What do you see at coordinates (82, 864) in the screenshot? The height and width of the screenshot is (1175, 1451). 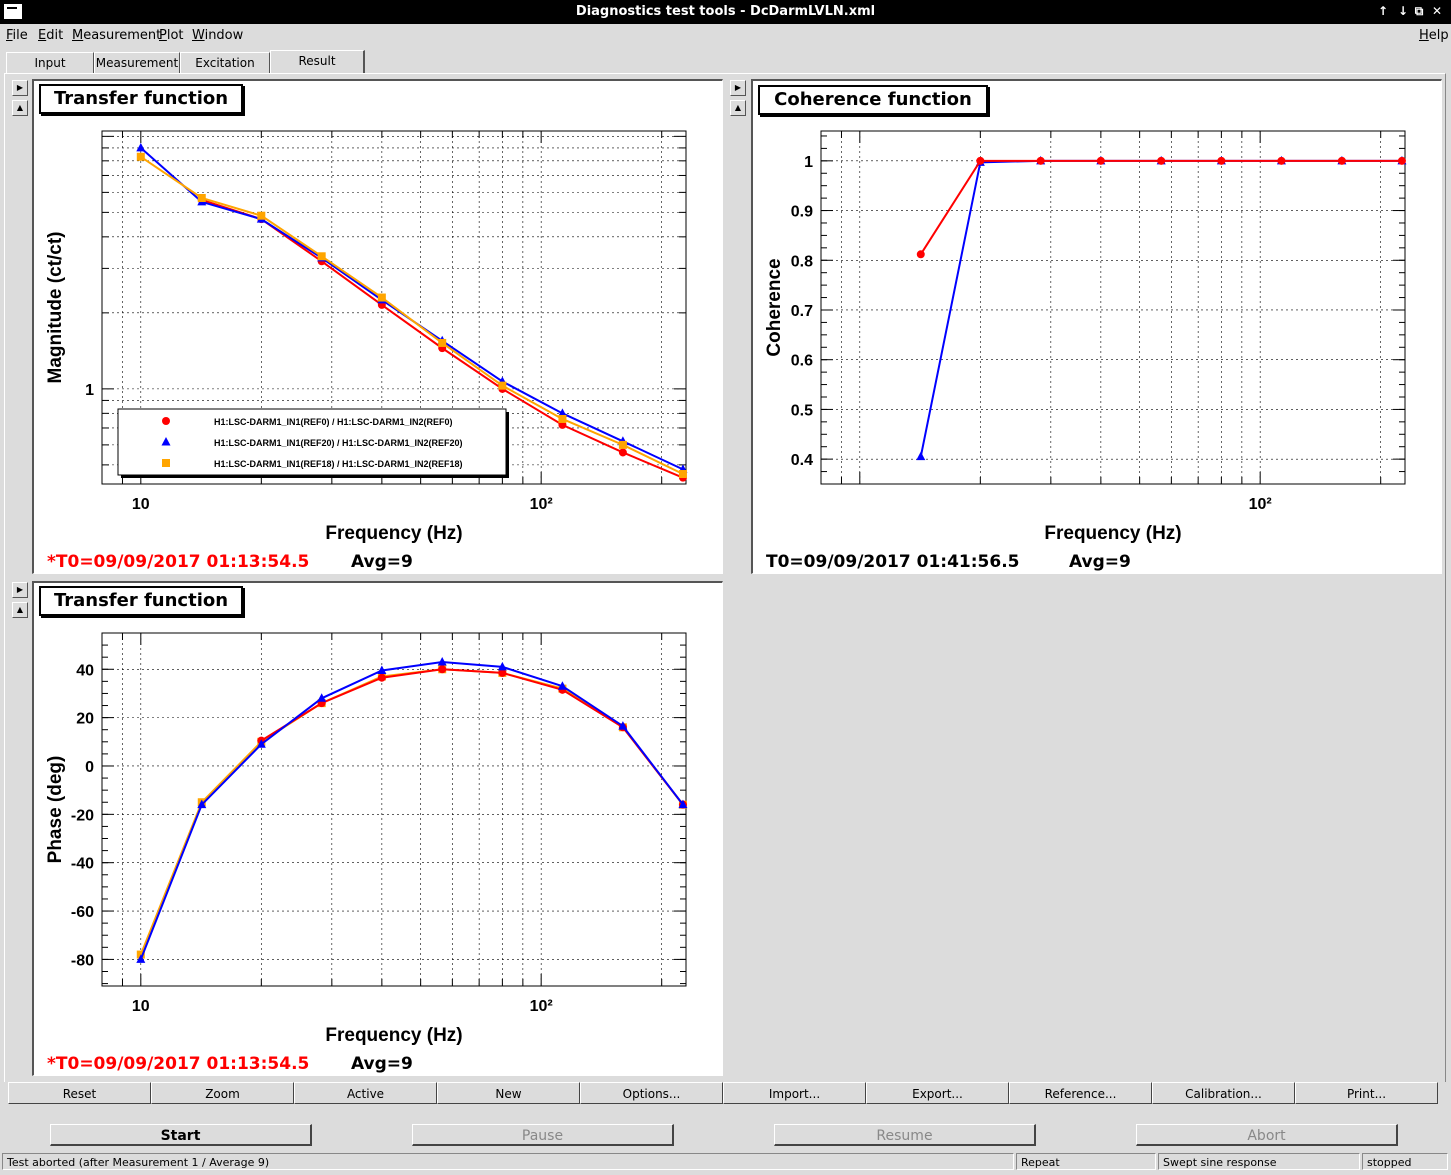 I see `y-tick-label: -40` at bounding box center [82, 864].